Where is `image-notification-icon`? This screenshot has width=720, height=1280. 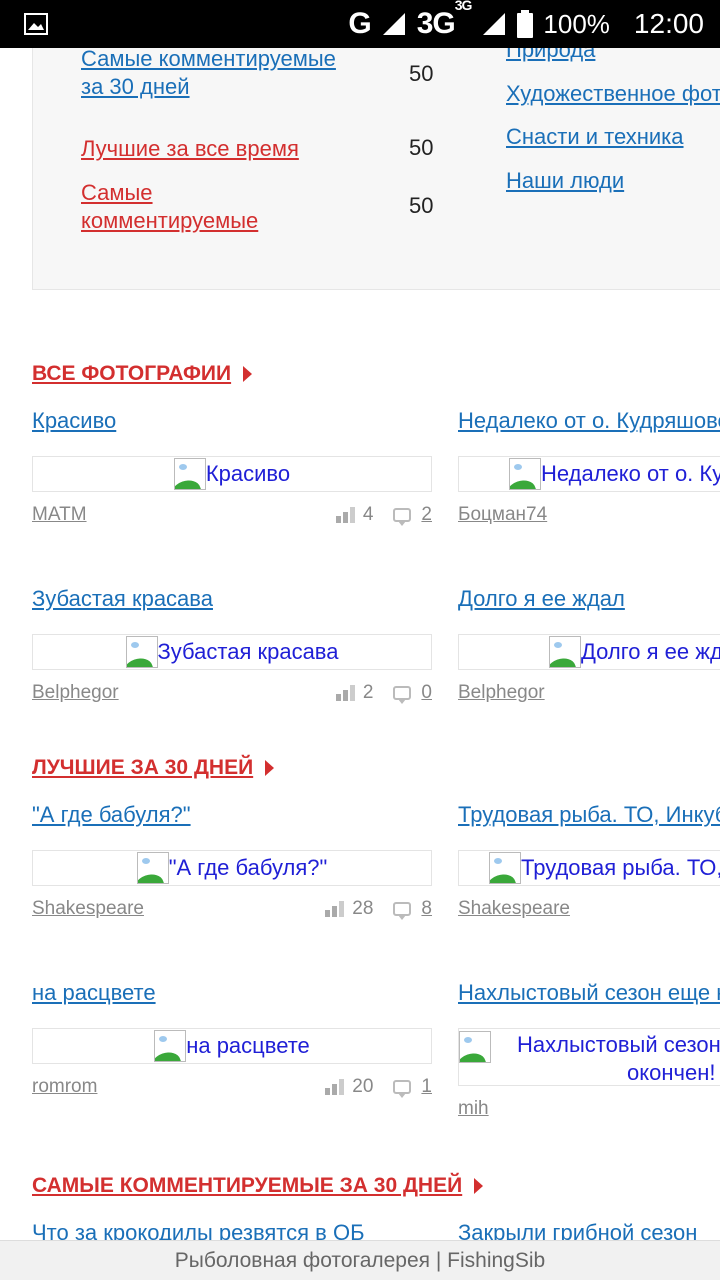 image-notification-icon is located at coordinates (36, 24).